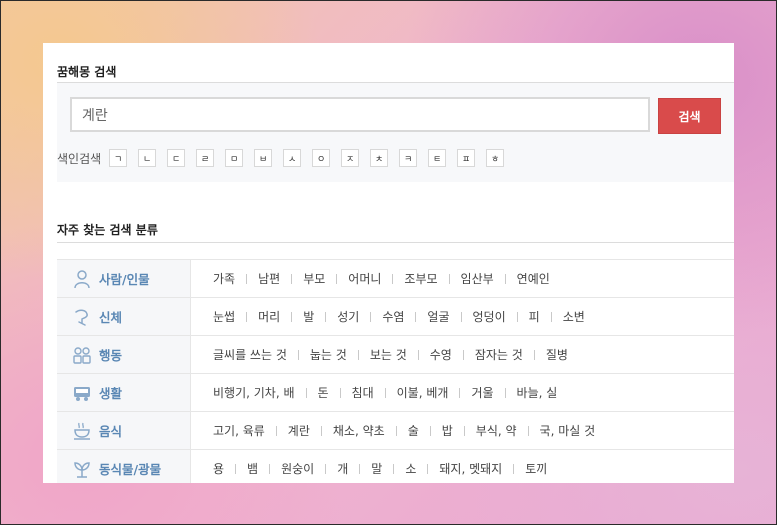 The width and height of the screenshot is (777, 525). I want to click on index-key-mieum: ㅁ, so click(234, 158).